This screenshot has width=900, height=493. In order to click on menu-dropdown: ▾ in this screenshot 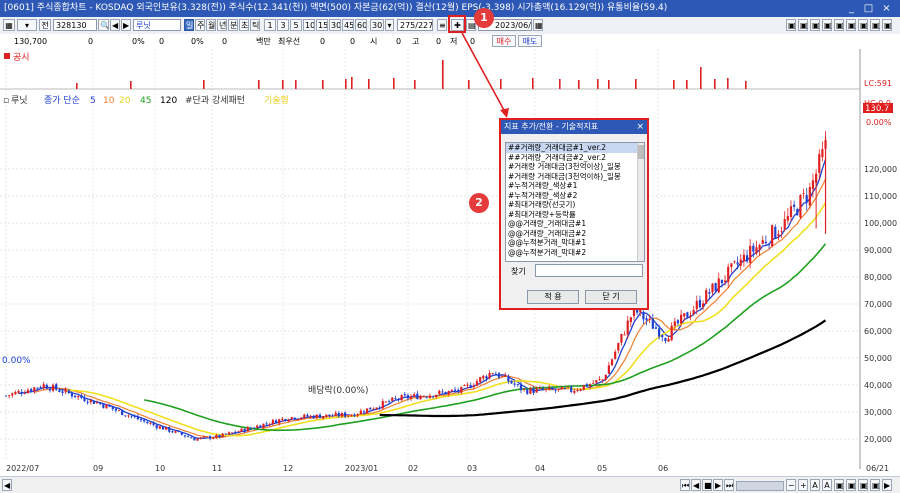, I will do `click(27, 25)`.